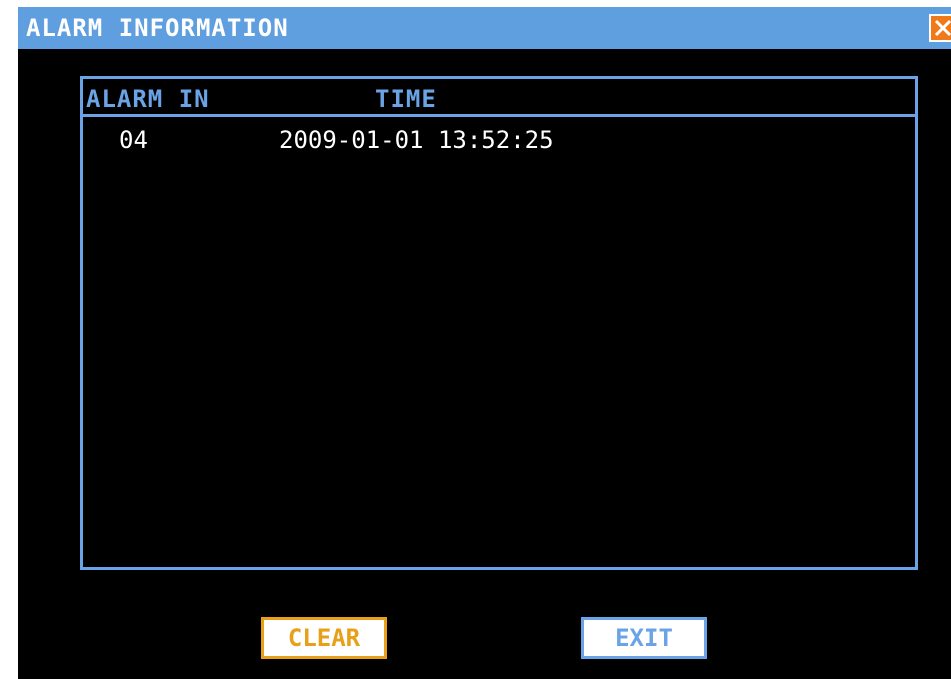 Image resolution: width=951 pixels, height=679 pixels. I want to click on alarm-in-cell: 04, so click(133, 140).